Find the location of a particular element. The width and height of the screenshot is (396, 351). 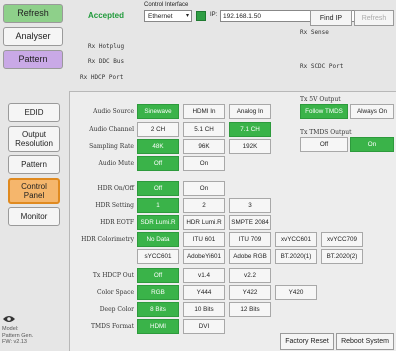

rx-hdcp-port-label: Rx HDCP Port is located at coordinates (102, 77).